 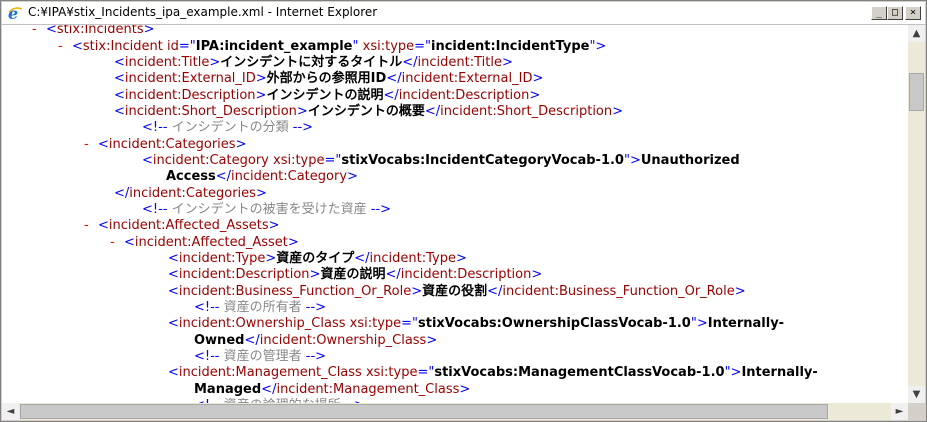 What do you see at coordinates (690, 160) in the screenshot?
I see `xml-txt: Unauthorized` at bounding box center [690, 160].